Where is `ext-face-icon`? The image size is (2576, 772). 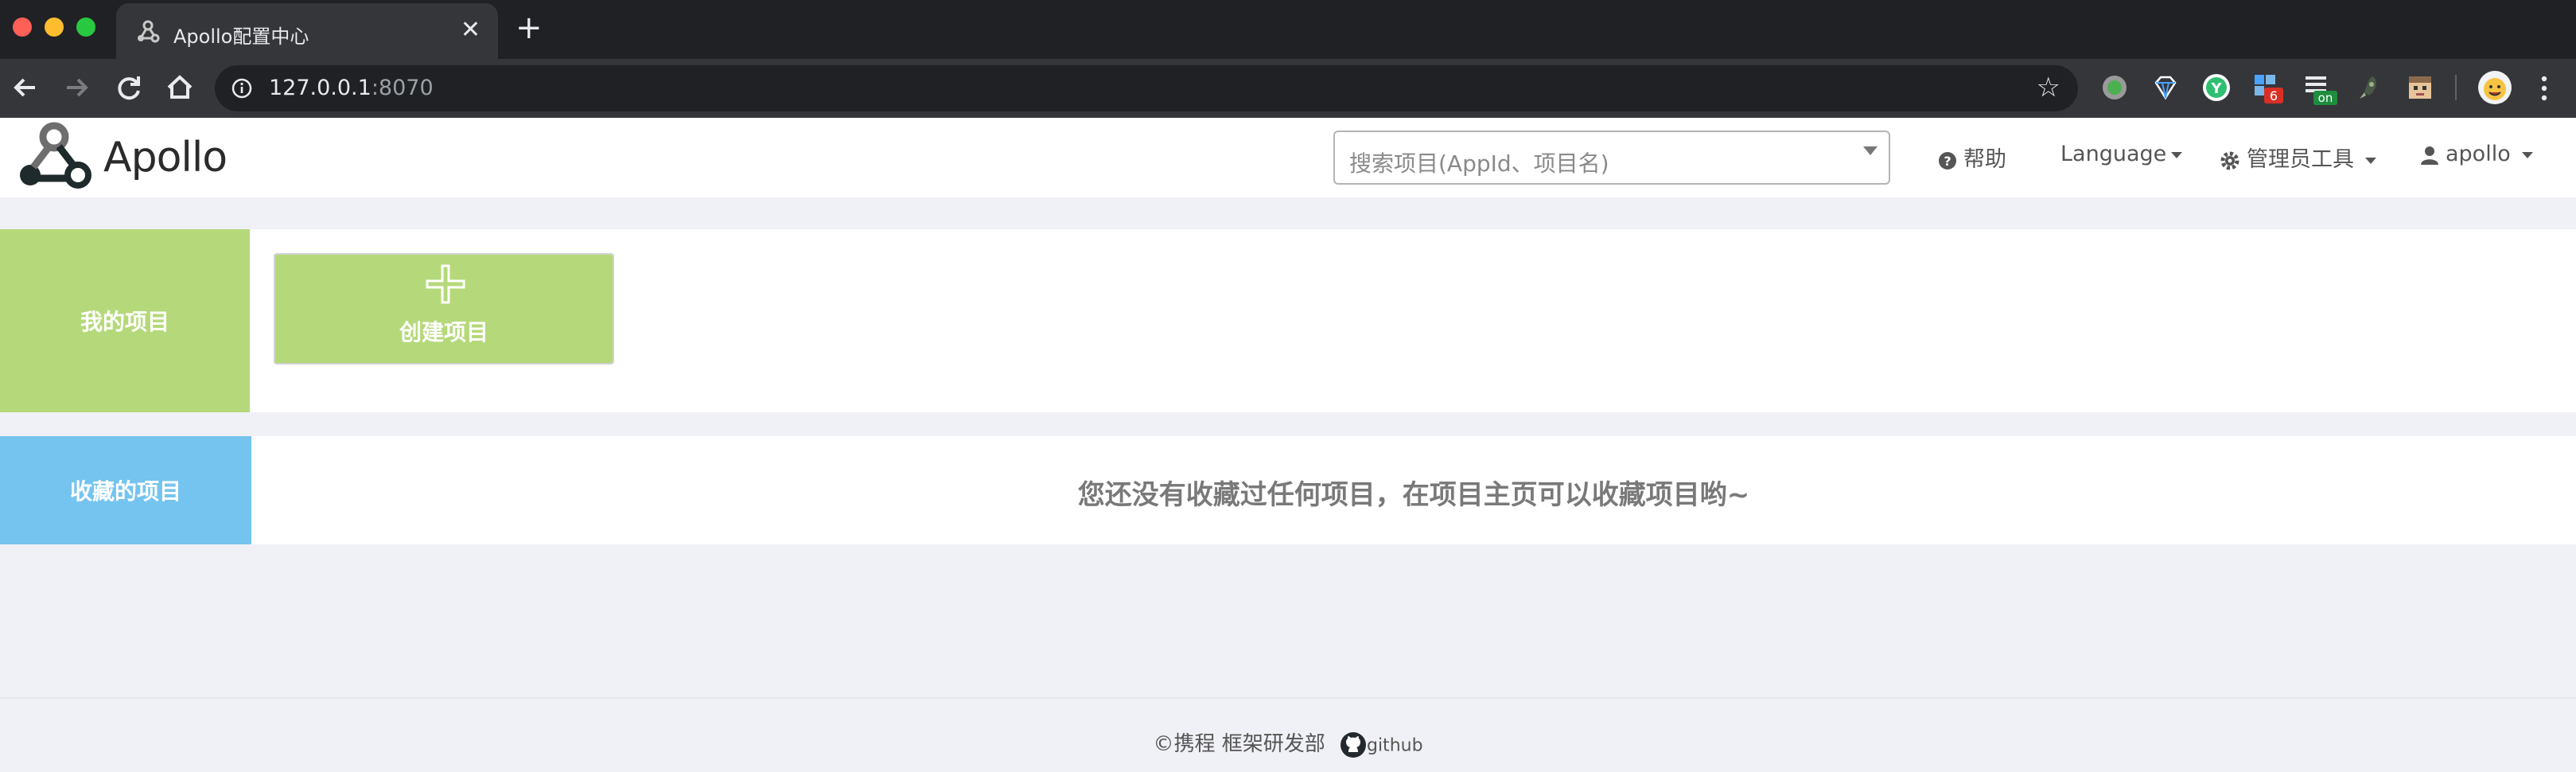
ext-face-icon is located at coordinates (2420, 87).